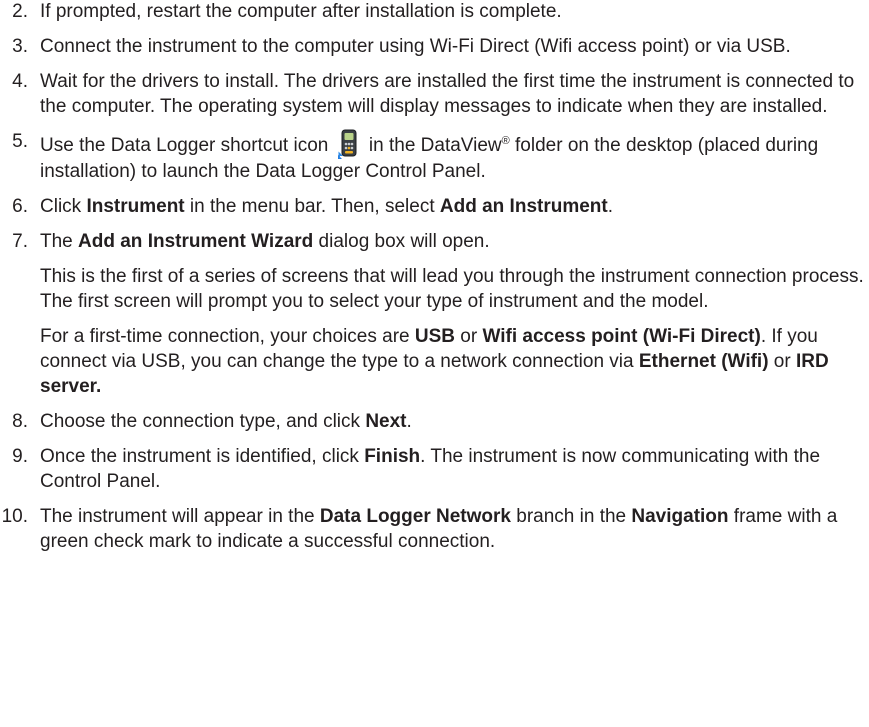 The height and width of the screenshot is (727, 869). What do you see at coordinates (20, 241) in the screenshot?
I see `step-number: 7.` at bounding box center [20, 241].